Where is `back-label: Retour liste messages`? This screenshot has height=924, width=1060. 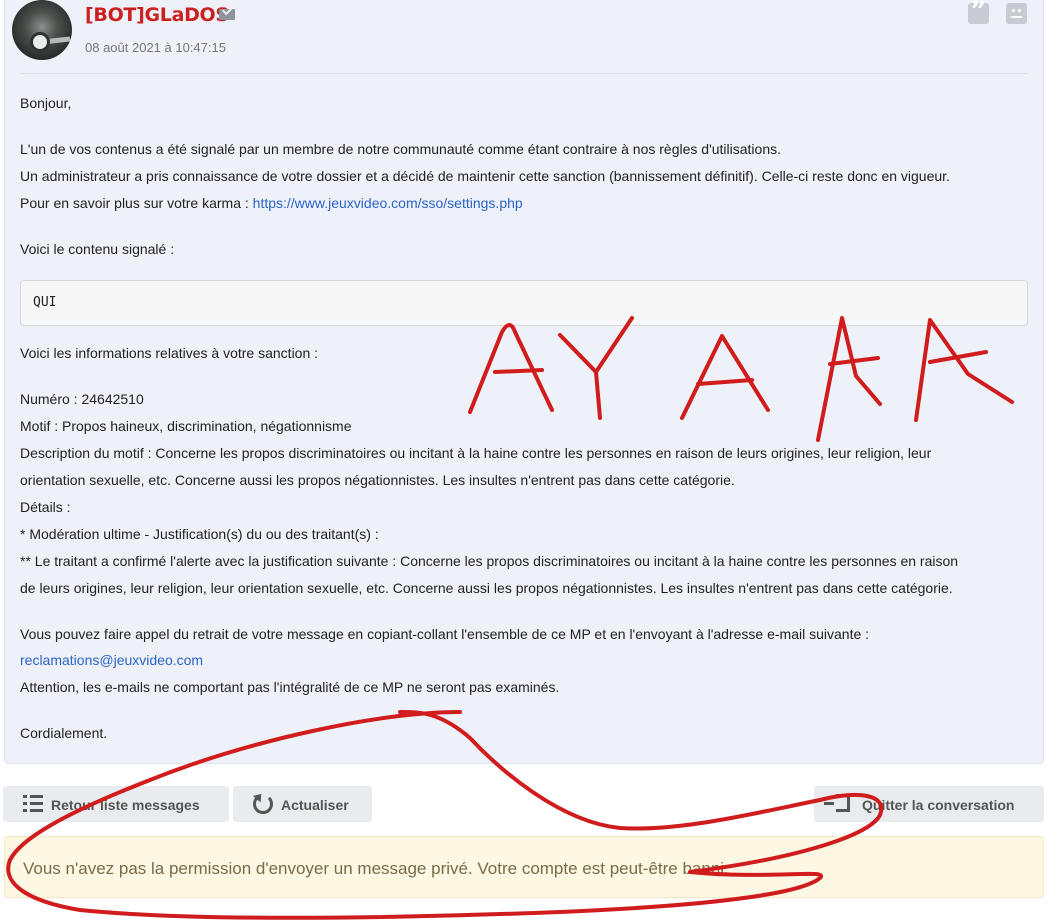 back-label: Retour liste messages is located at coordinates (125, 805).